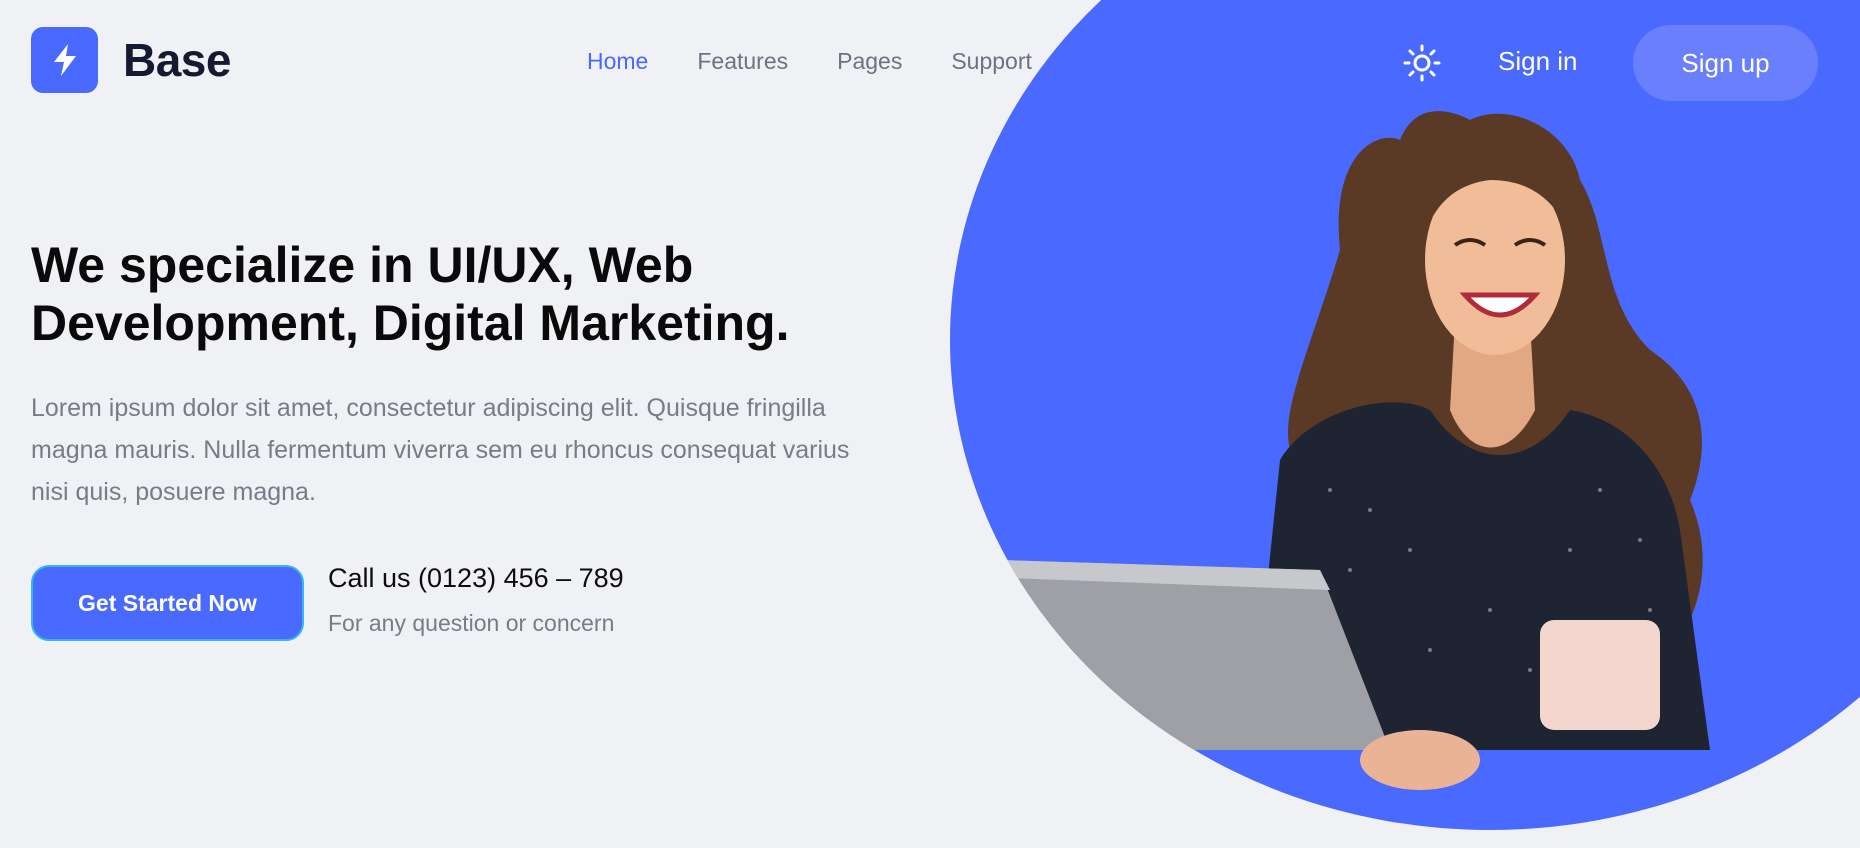 The width and height of the screenshot is (1860, 848). I want to click on nav-support: Support, so click(991, 61).